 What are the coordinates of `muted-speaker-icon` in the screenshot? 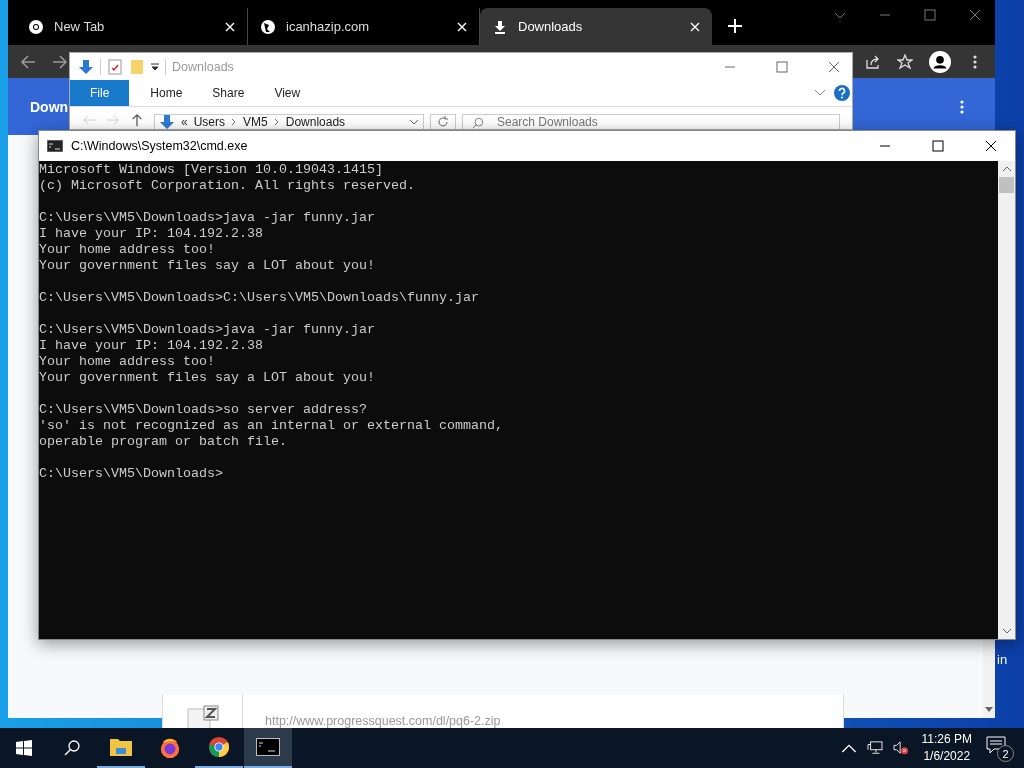 It's located at (900, 748).